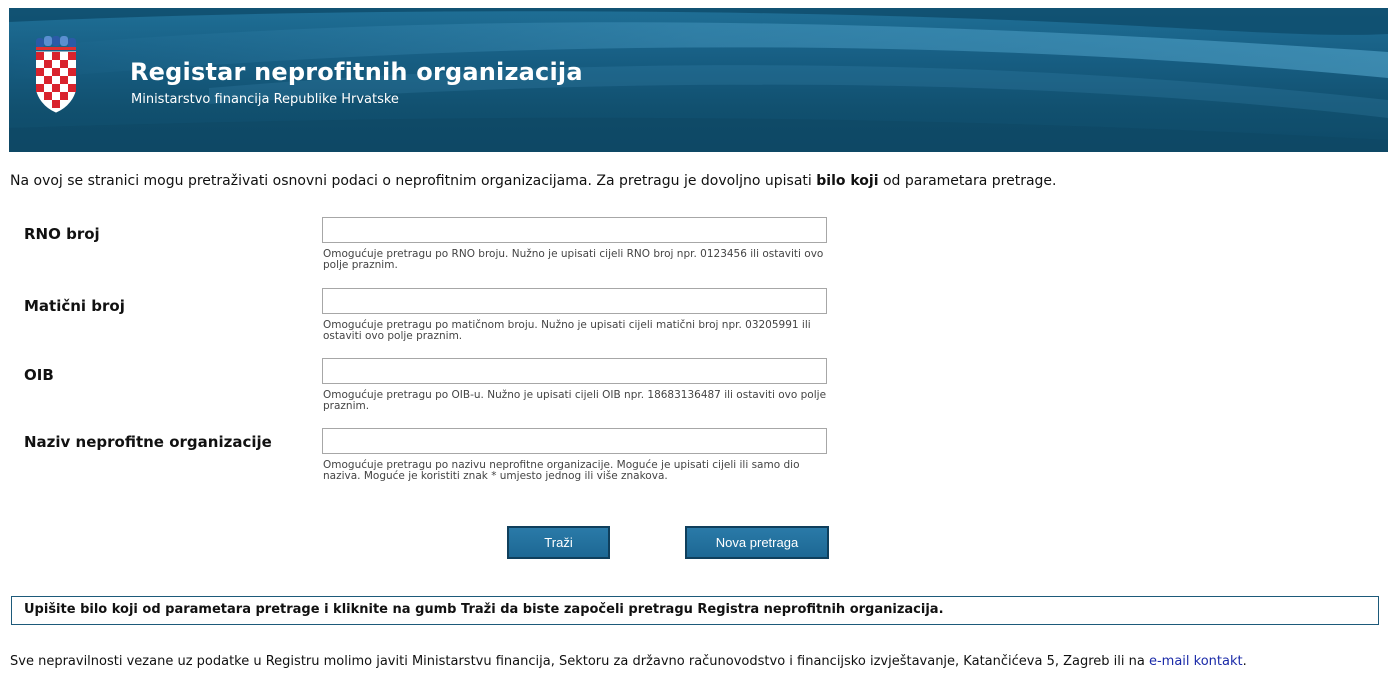  What do you see at coordinates (574, 301) in the screenshot?
I see `maticni-broj-input` at bounding box center [574, 301].